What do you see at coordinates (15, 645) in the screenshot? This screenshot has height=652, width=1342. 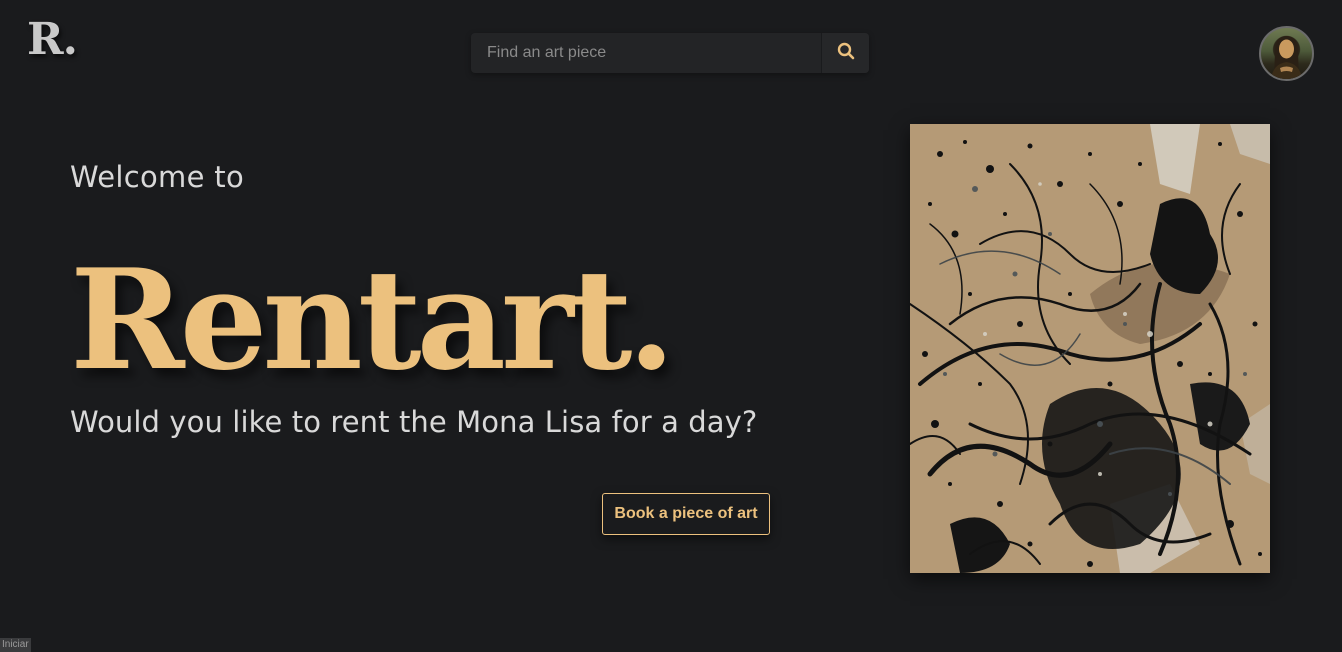 I see `status-tag: Iniciar` at bounding box center [15, 645].